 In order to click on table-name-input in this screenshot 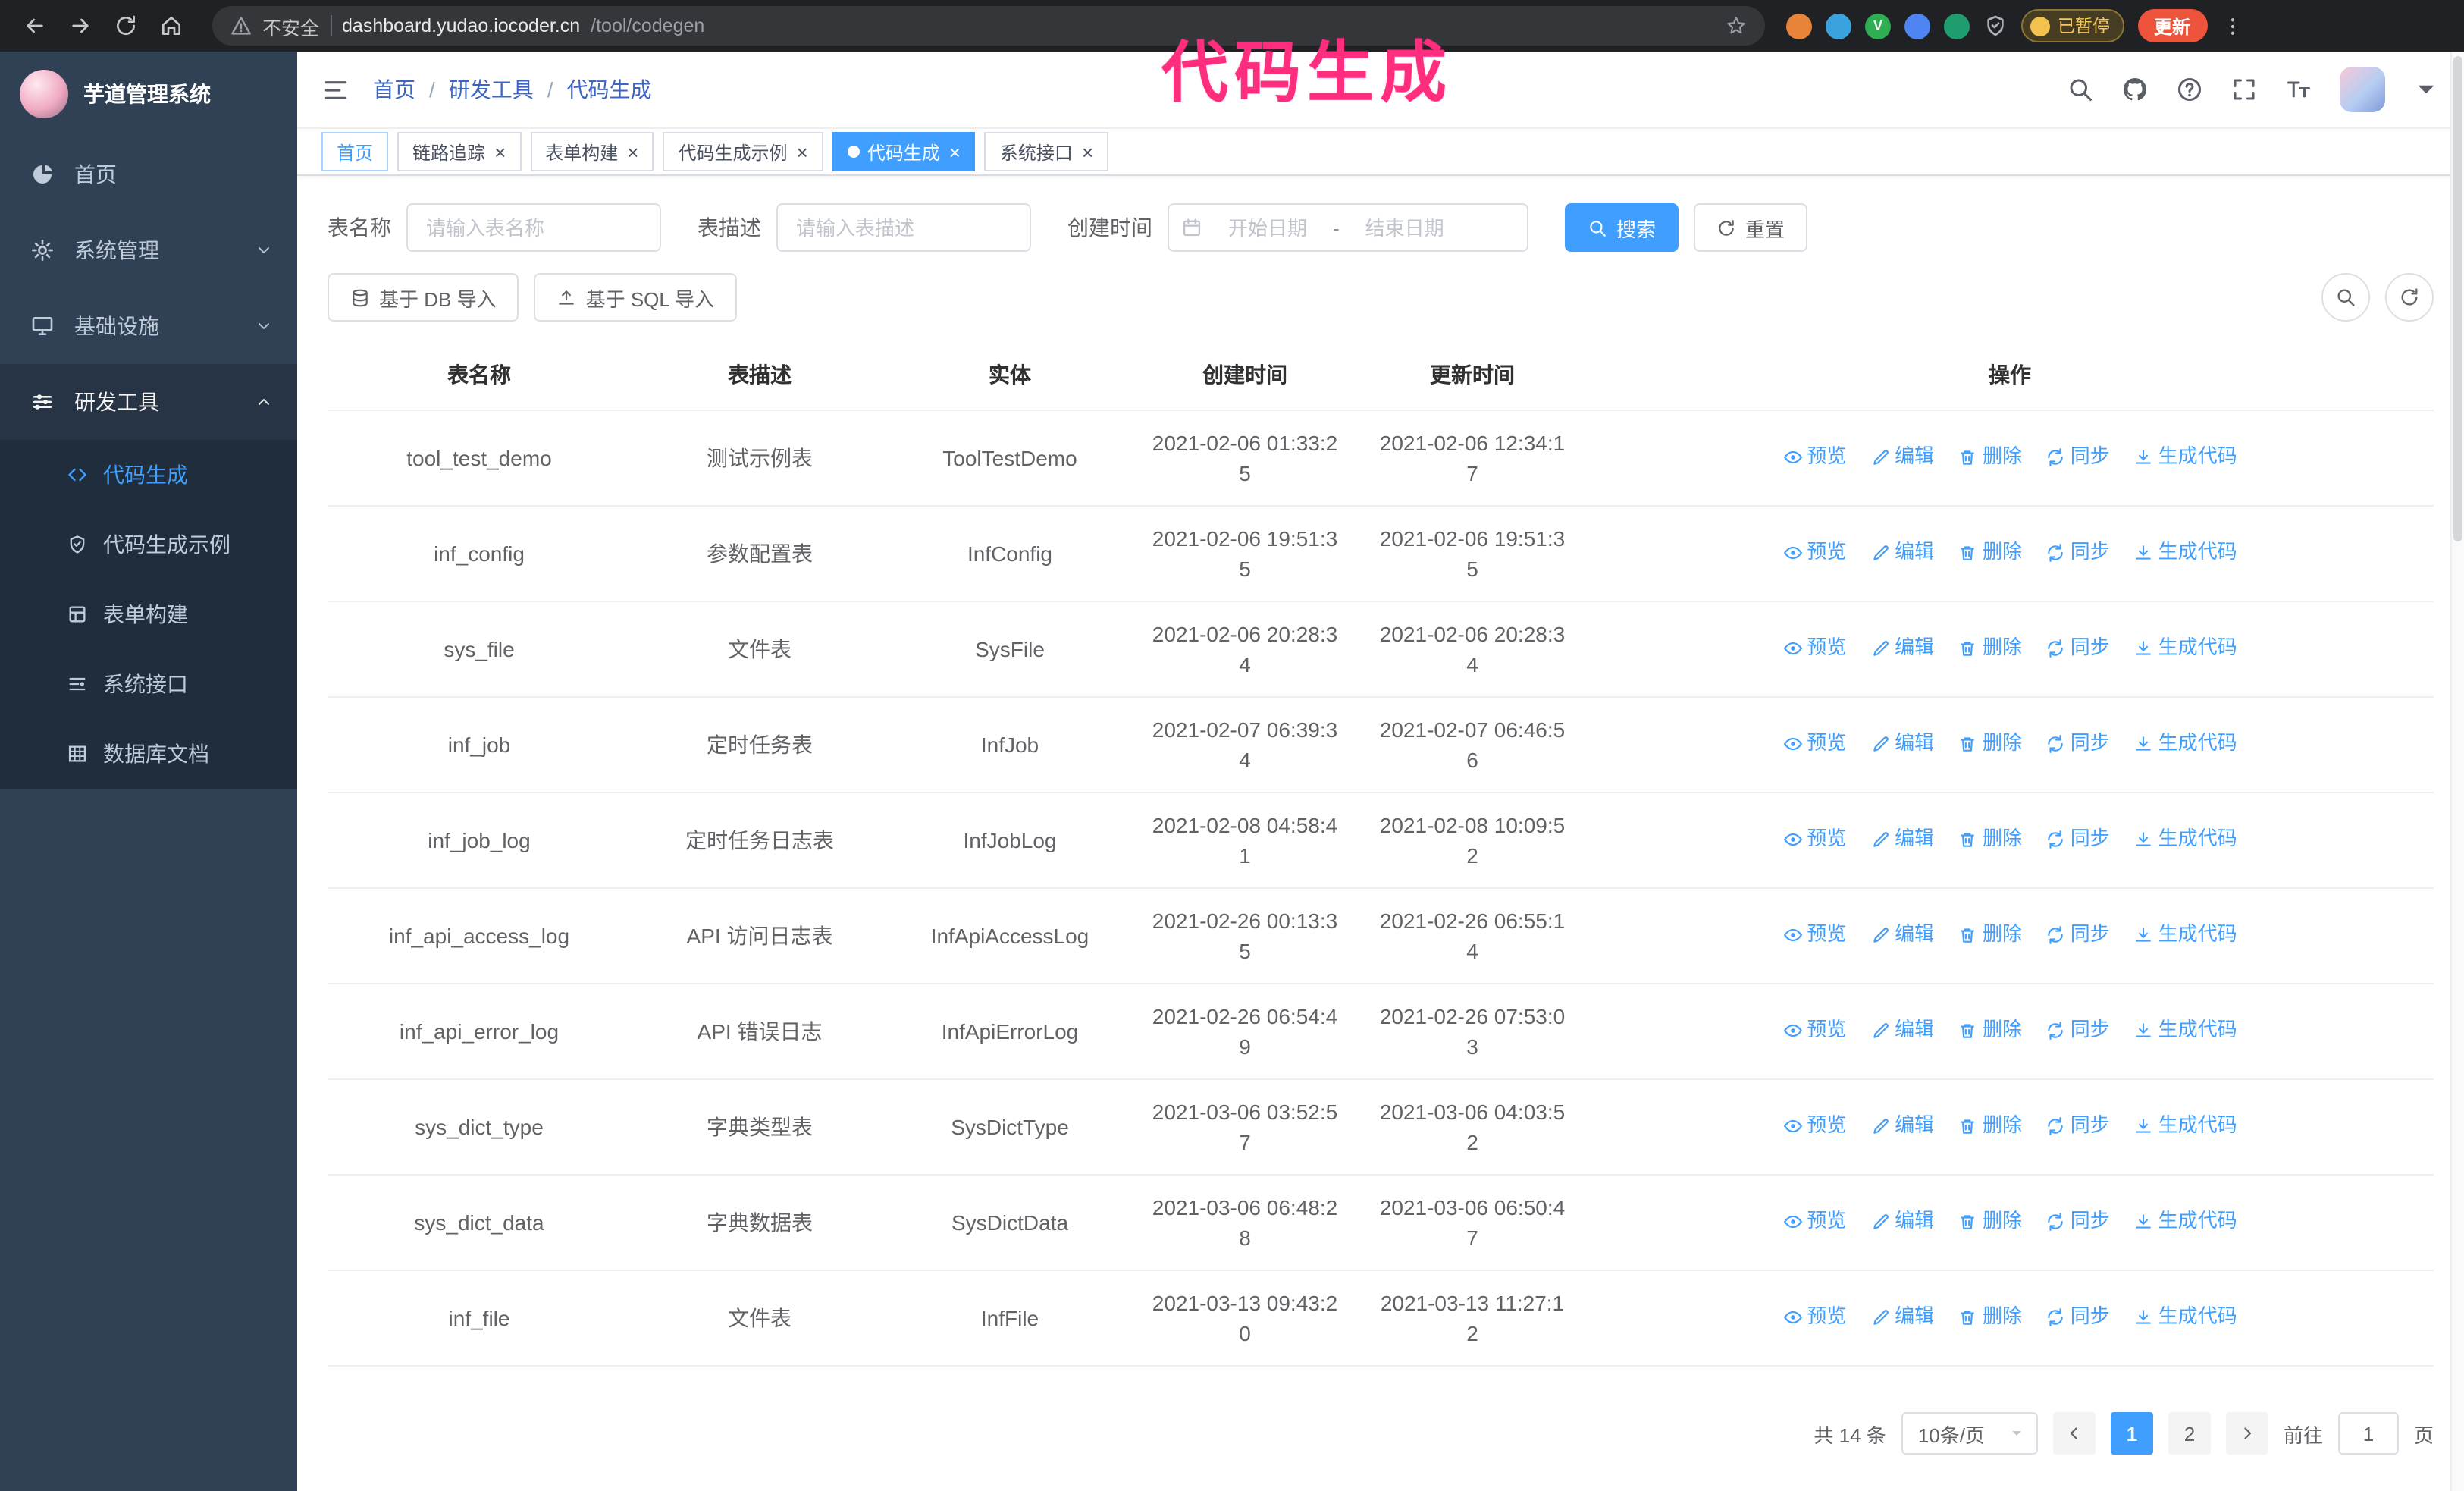, I will do `click(534, 227)`.